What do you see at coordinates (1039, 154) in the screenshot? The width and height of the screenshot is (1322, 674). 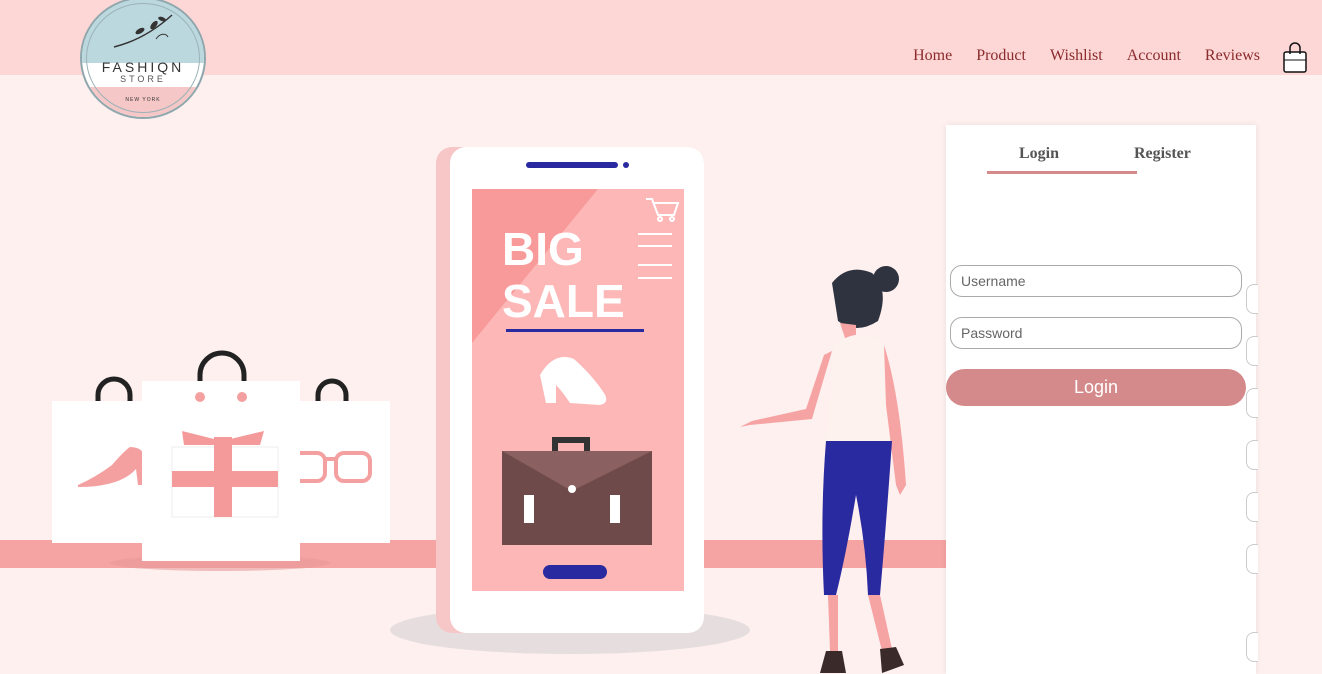 I see `tab-login: Login` at bounding box center [1039, 154].